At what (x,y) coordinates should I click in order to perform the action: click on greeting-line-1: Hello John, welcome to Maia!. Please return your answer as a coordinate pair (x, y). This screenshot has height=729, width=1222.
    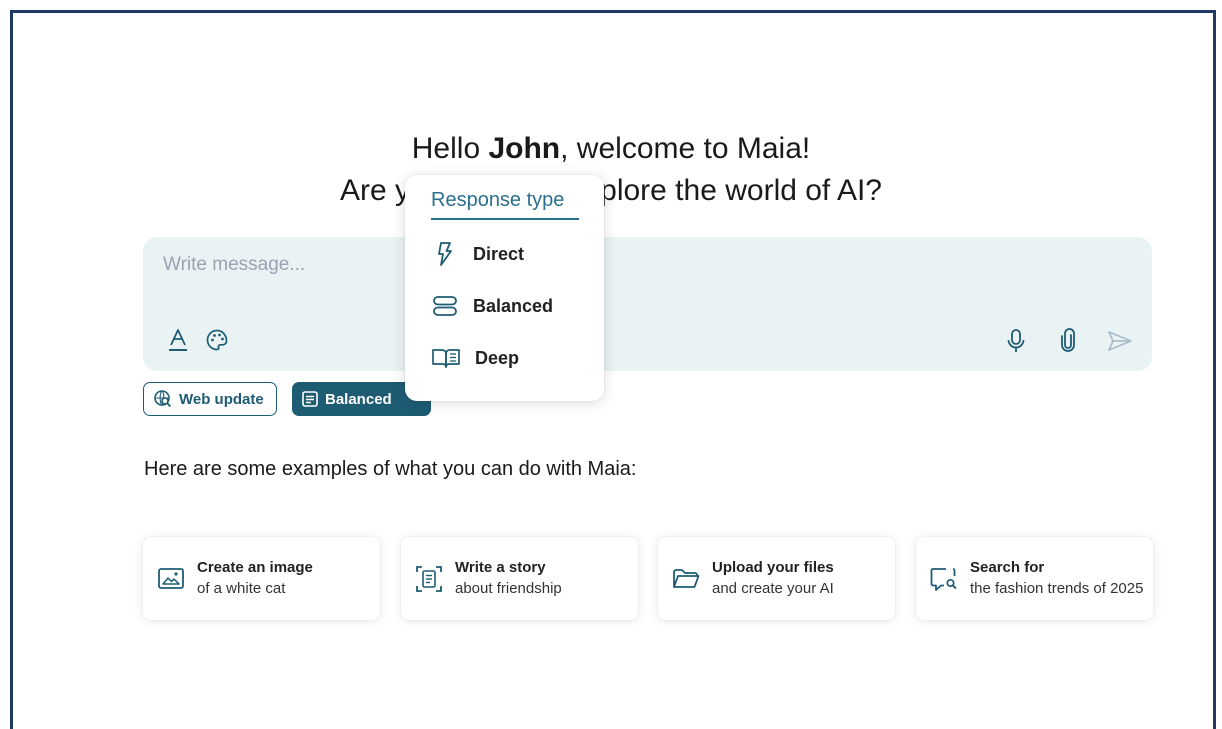
    Looking at the image, I should click on (611, 149).